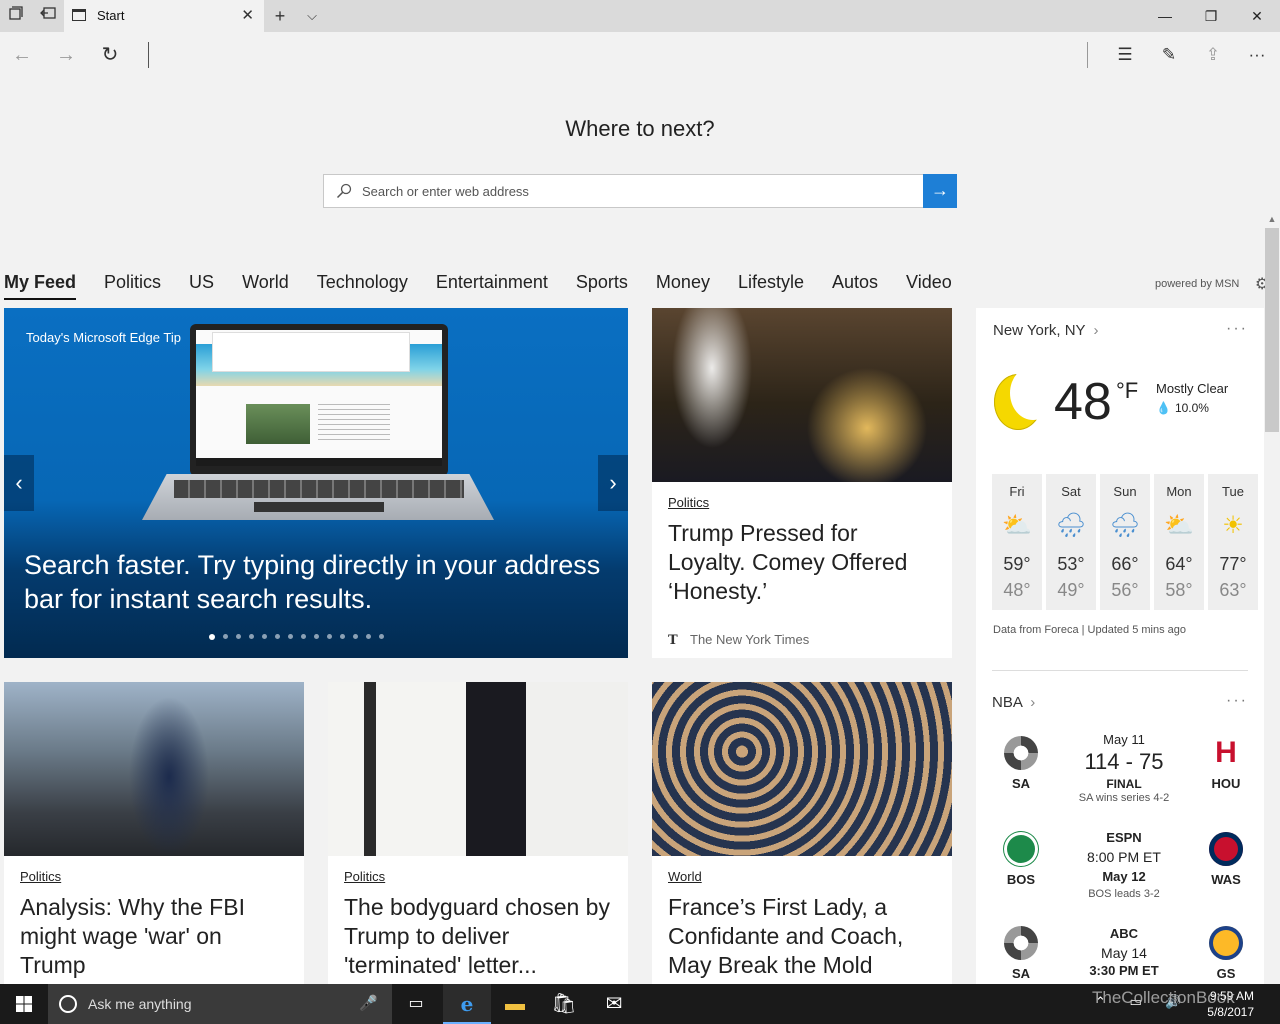 The image size is (1280, 1024). Describe the element at coordinates (1163, 408) in the screenshot. I see `raindrop-icon: 💧` at that location.